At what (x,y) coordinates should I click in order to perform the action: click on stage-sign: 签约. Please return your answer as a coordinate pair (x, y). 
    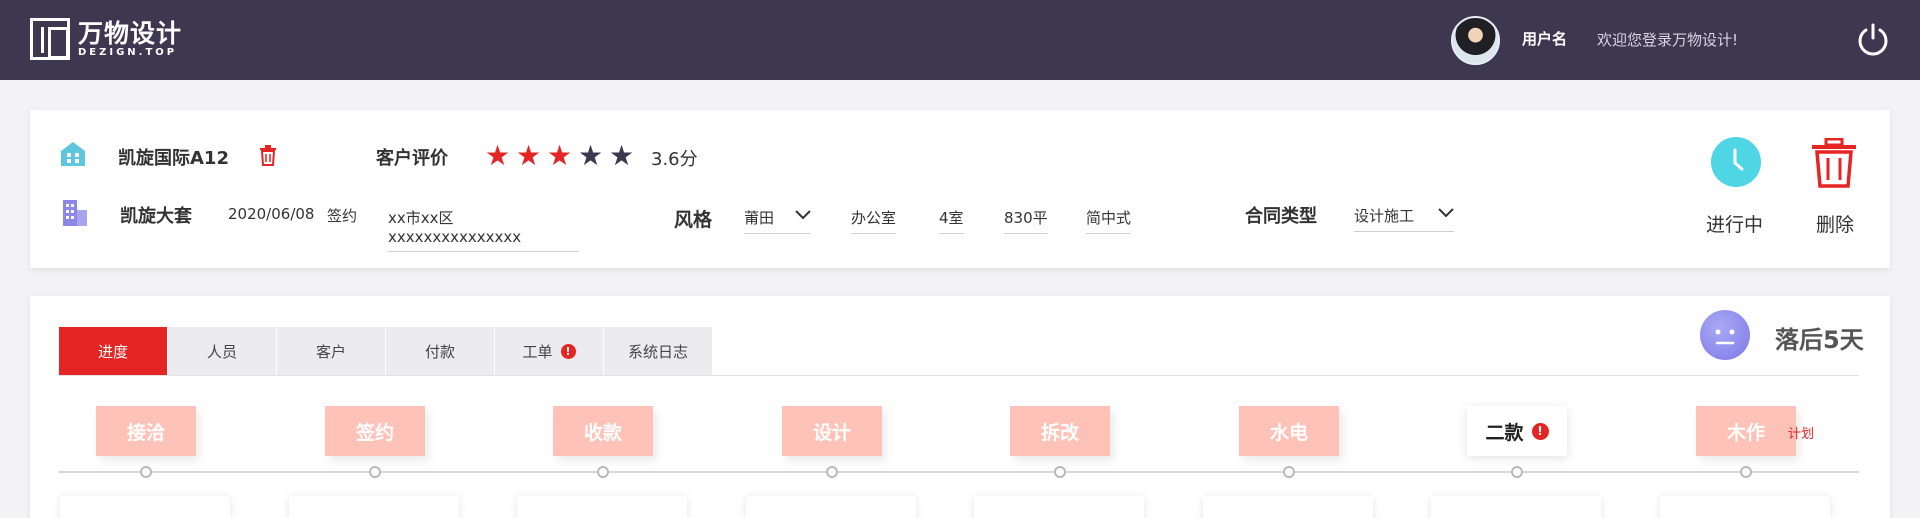
    Looking at the image, I should click on (375, 431).